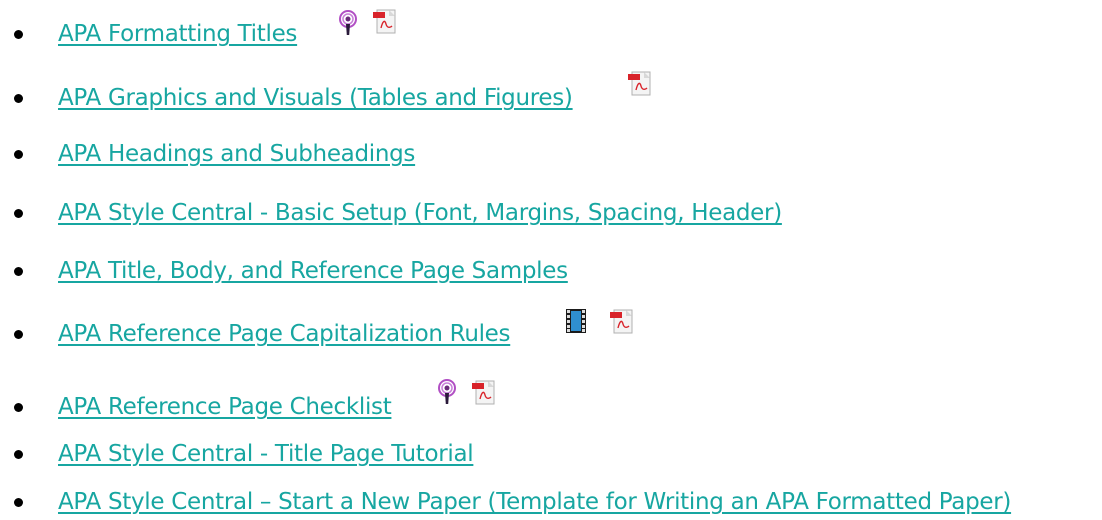 This screenshot has width=1102, height=520. What do you see at coordinates (177, 34) in the screenshot?
I see `link-apa-formatting-titles: APA Formatting Titles` at bounding box center [177, 34].